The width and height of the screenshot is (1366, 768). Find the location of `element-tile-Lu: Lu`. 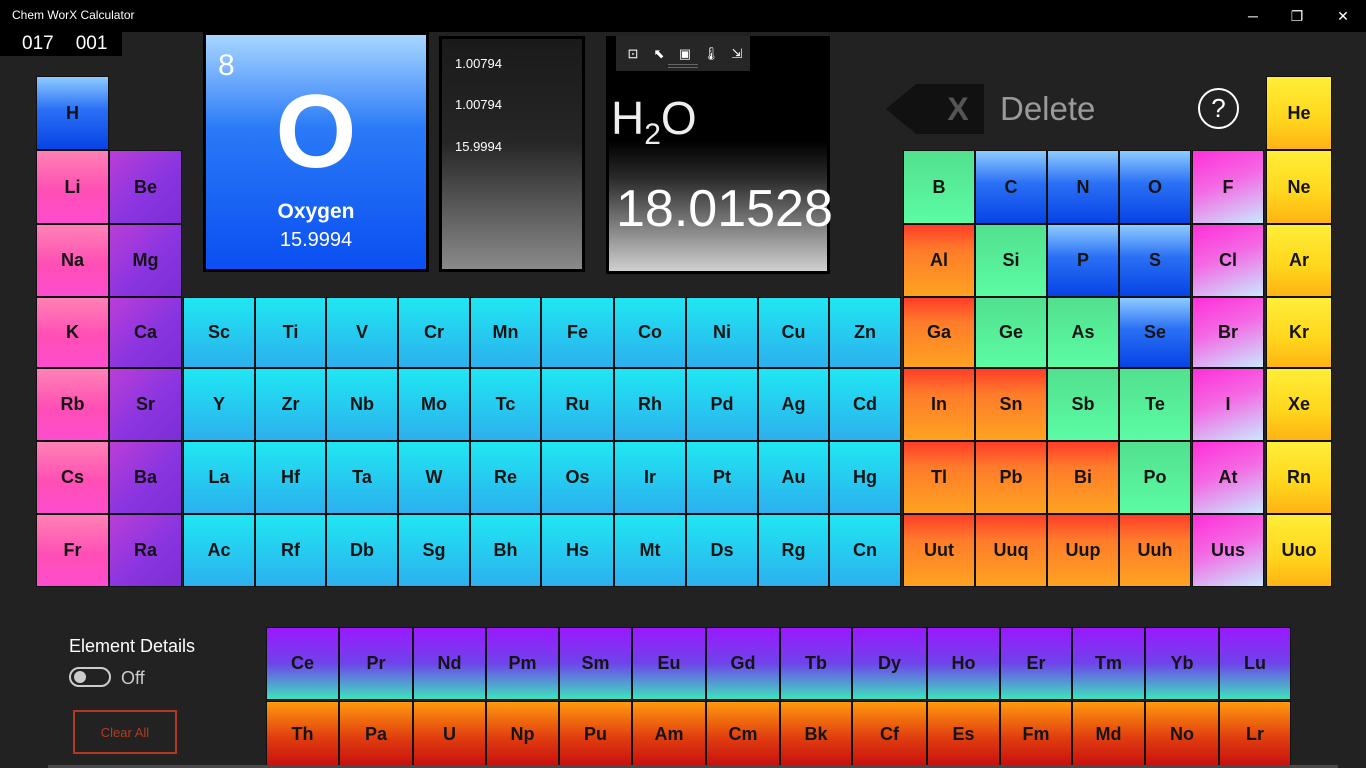

element-tile-Lu: Lu is located at coordinates (1255, 663).